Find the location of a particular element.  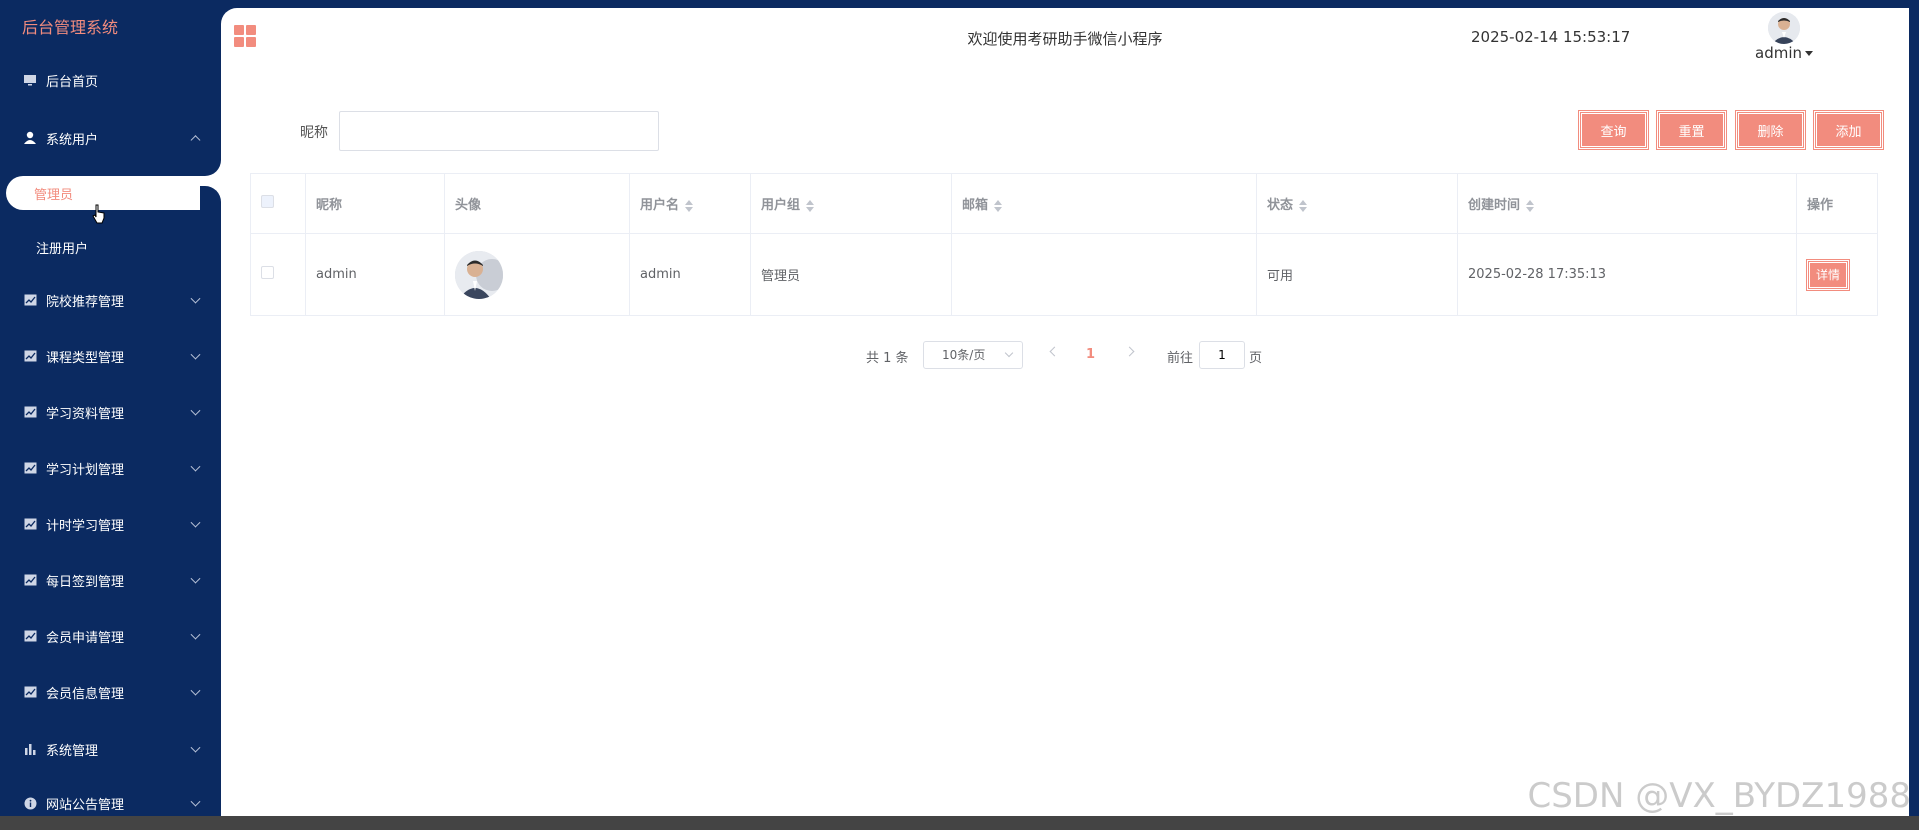

table-header-row: 昵称 头像 用户名 用户组 邮箱 状态 创建时间 操作 is located at coordinates (1064, 203).